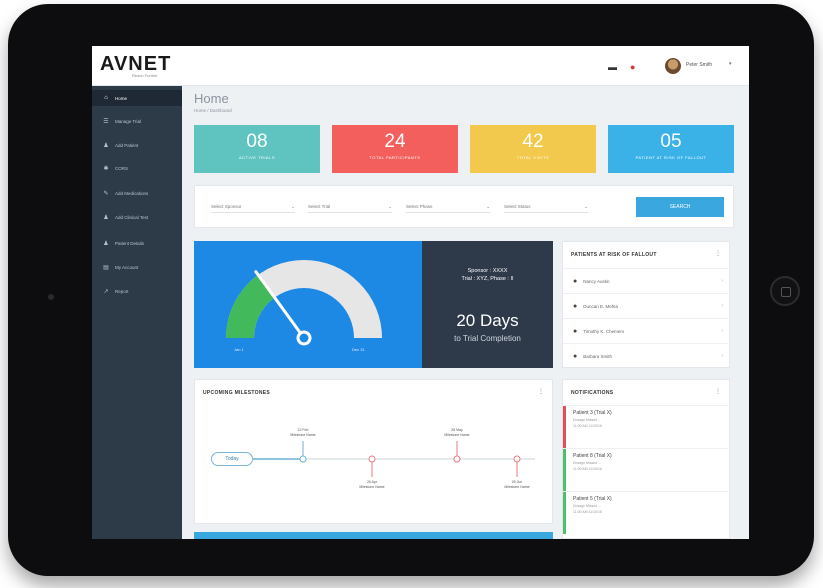 This screenshot has width=823, height=588. I want to click on card-title: PATIENTS AT RISK OF FALLOUT, so click(614, 255).